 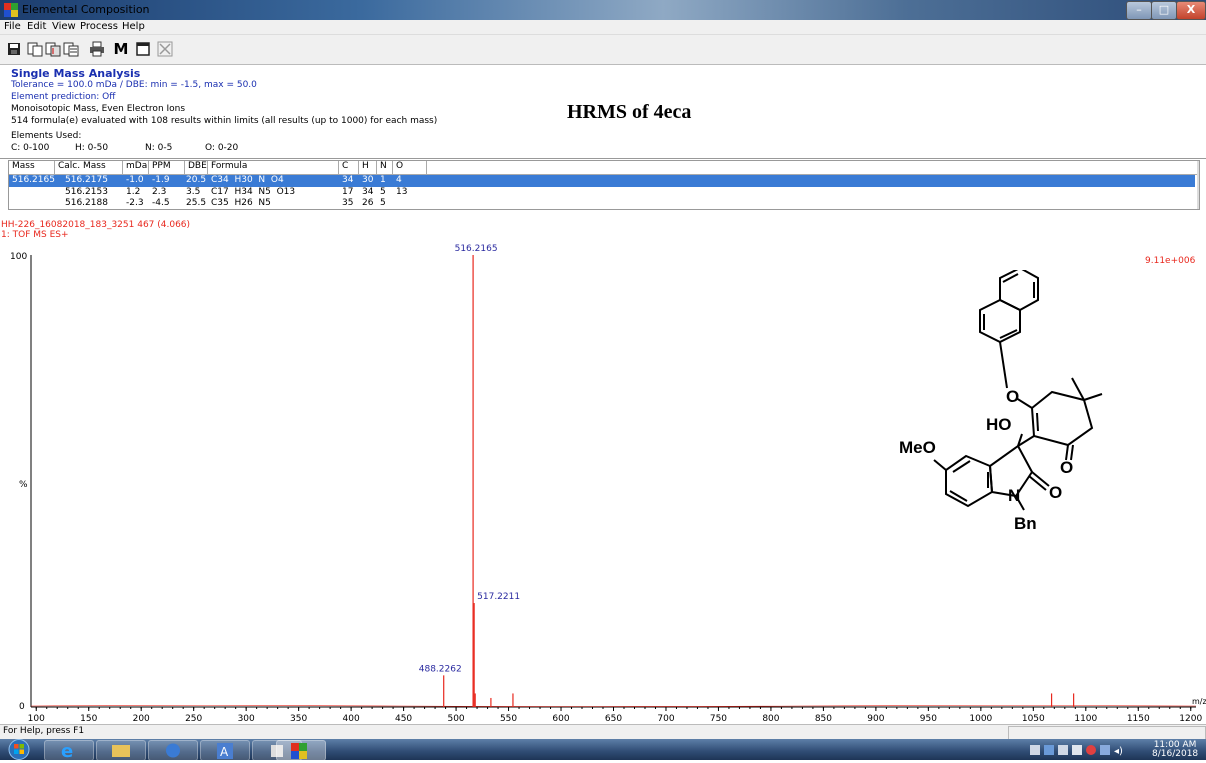 I want to click on col-mass: Mass, so click(x=32, y=167).